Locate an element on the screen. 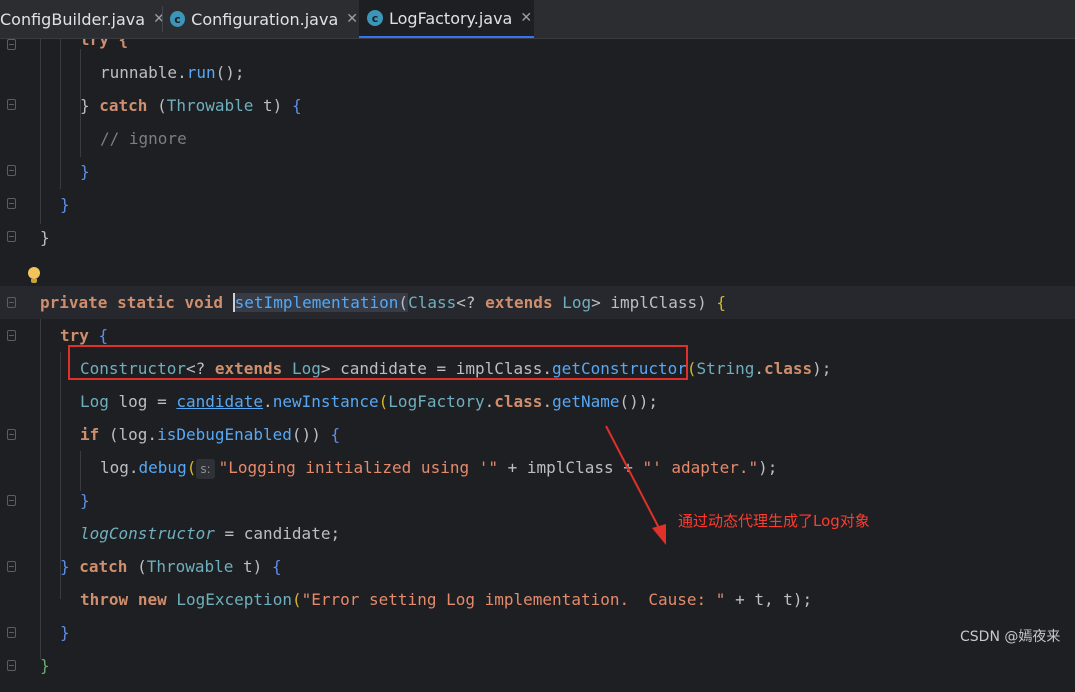 Image resolution: width=1075 pixels, height=692 pixels. annotation-arrow is located at coordinates (635, 485).